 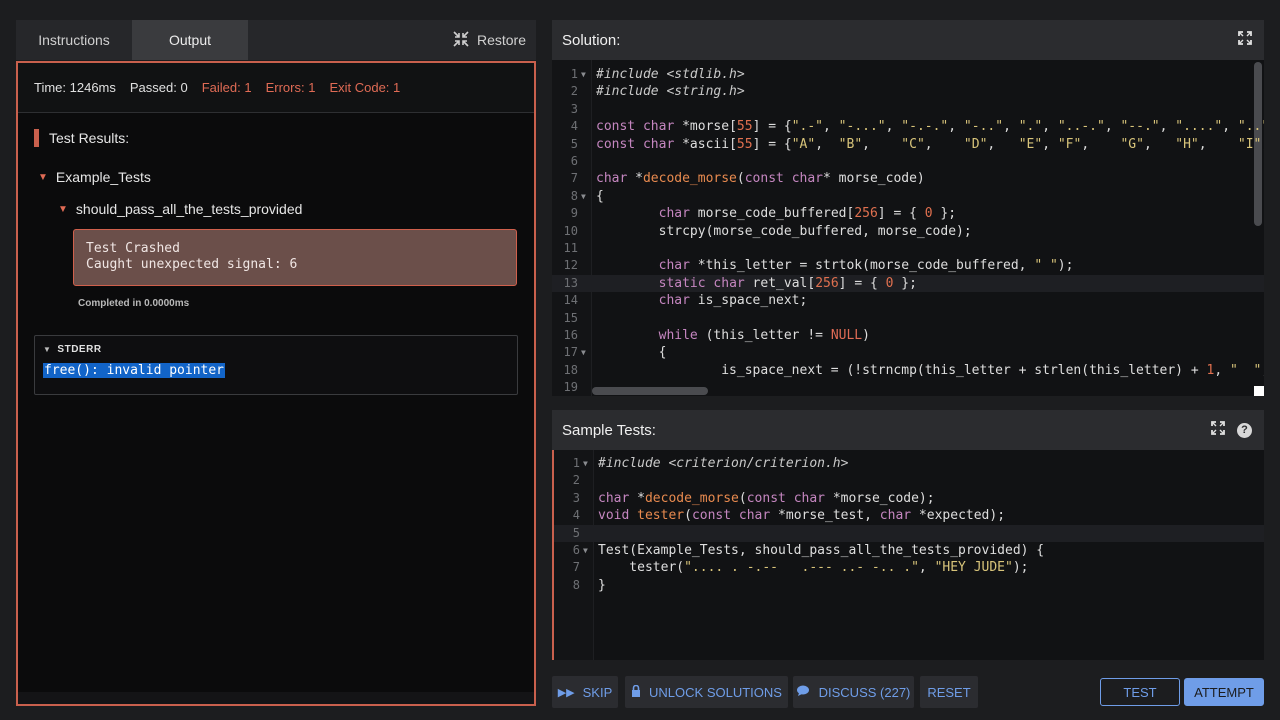 What do you see at coordinates (908, 196) in the screenshot?
I see `code-line: 8 ▼ {` at bounding box center [908, 196].